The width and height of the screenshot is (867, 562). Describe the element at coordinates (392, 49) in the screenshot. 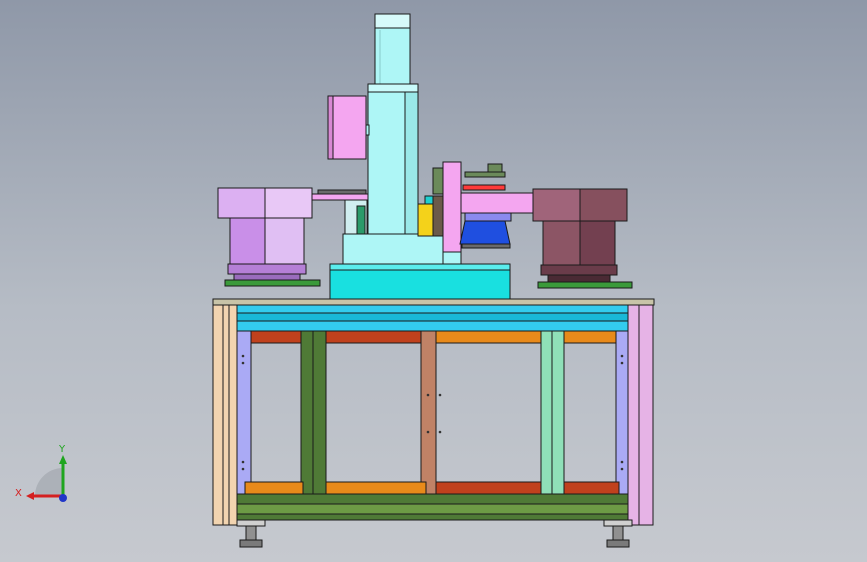

I see `spindle-cylinder` at that location.